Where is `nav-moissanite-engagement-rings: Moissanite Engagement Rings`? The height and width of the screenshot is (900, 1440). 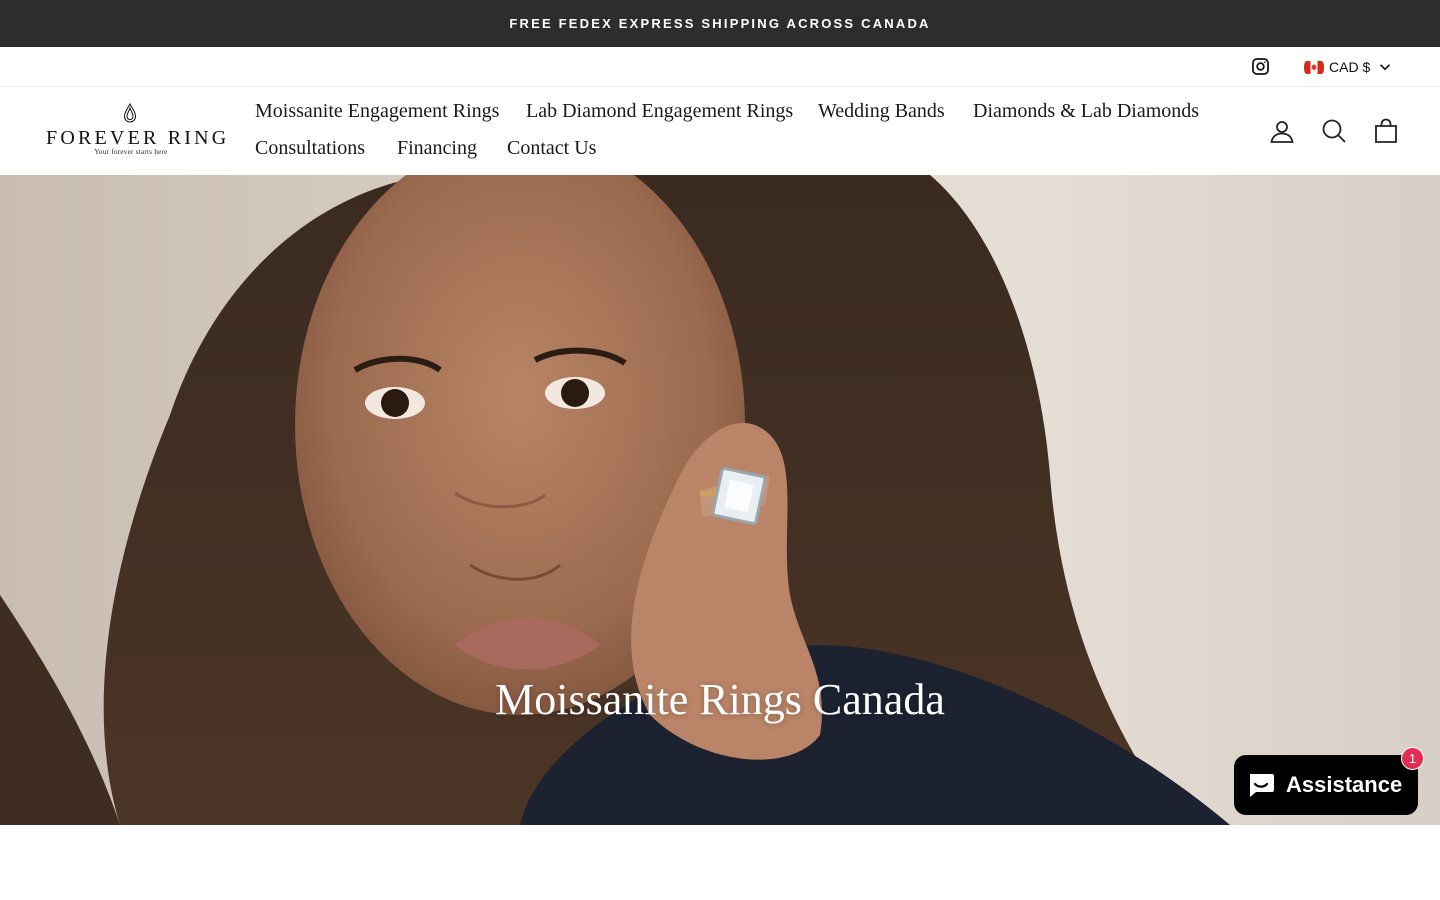
nav-moissanite-engagement-rings: Moissanite Engagement Rings is located at coordinates (377, 111).